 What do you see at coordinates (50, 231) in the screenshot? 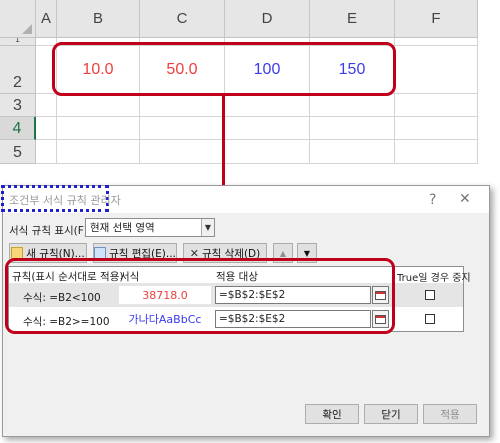
I see `show-rules-label: 서식 규칙 표시(F):` at bounding box center [50, 231].